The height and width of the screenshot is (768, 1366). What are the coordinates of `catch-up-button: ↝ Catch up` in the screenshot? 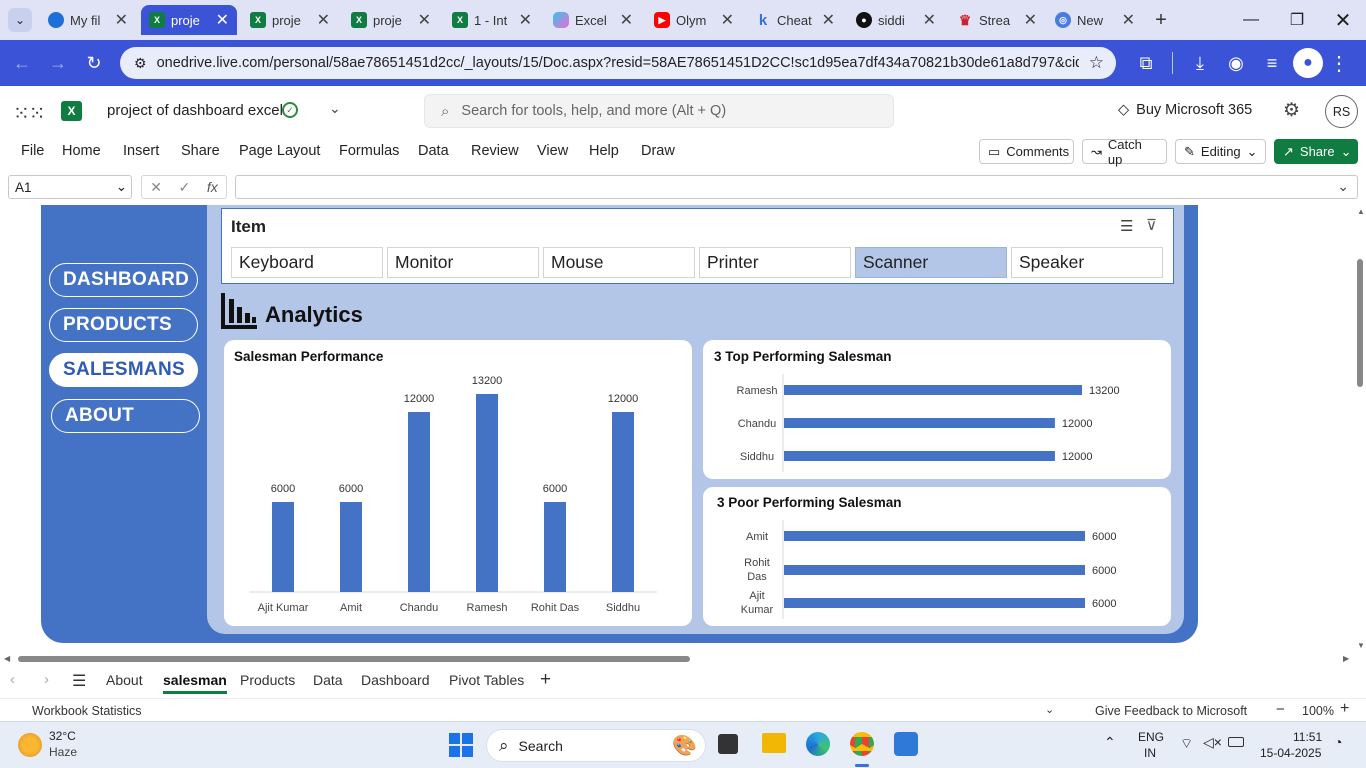 It's located at (1124, 152).